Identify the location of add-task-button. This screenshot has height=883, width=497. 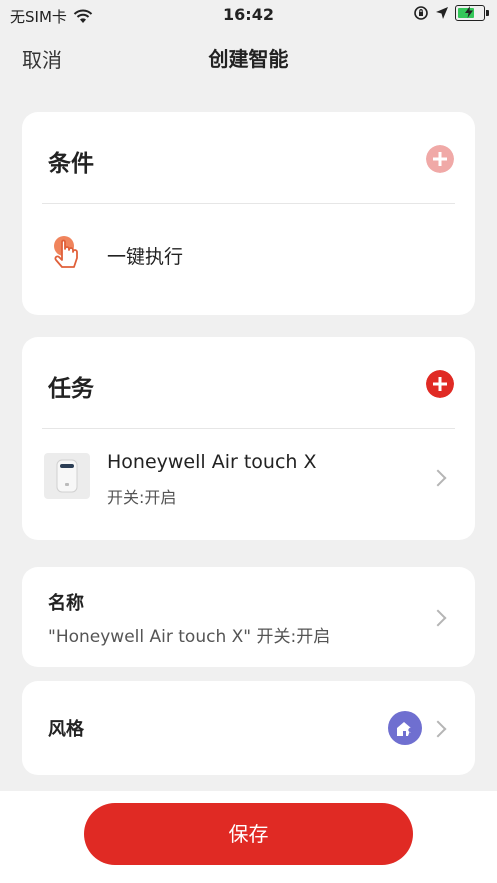
(440, 384).